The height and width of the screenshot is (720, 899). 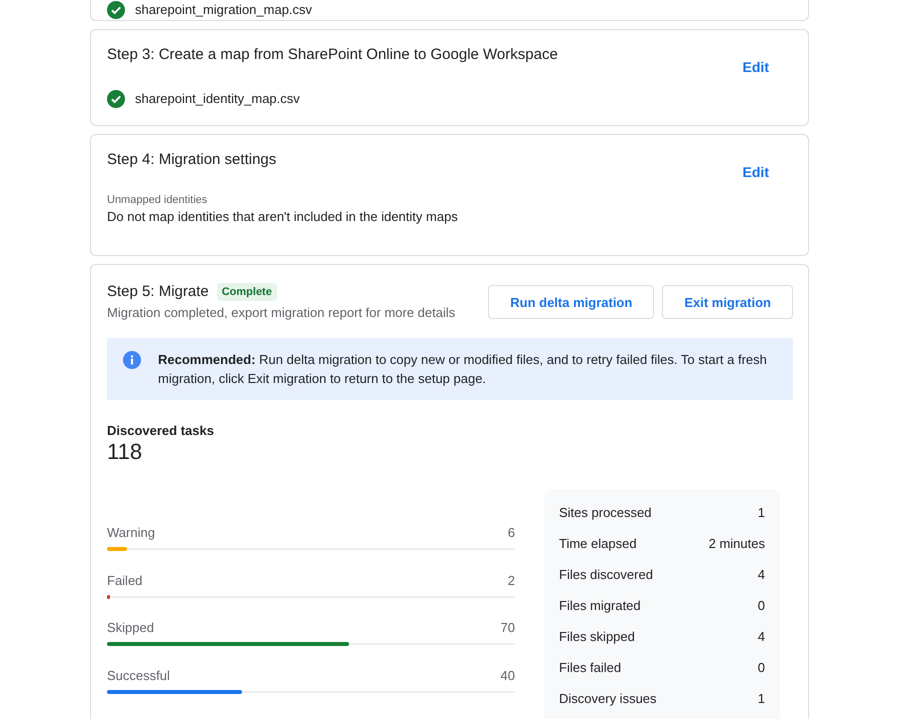 I want to click on step-title: Step 3: Create a map from SharePoint Online to Google Workspace, so click(x=333, y=55).